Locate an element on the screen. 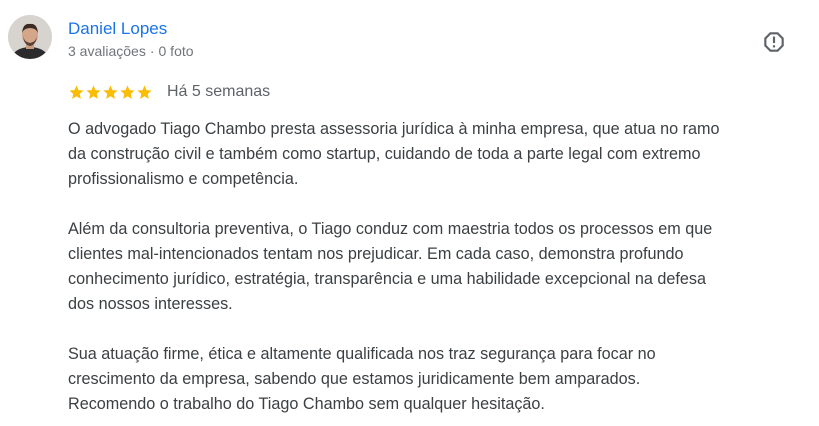 The height and width of the screenshot is (426, 819). author-meta: 3 avaliações · 0 foto is located at coordinates (131, 51).